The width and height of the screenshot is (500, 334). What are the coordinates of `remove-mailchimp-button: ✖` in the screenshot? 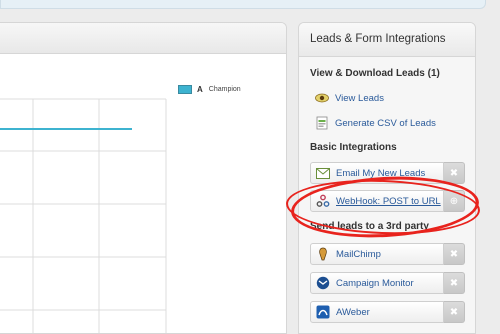 It's located at (454, 254).